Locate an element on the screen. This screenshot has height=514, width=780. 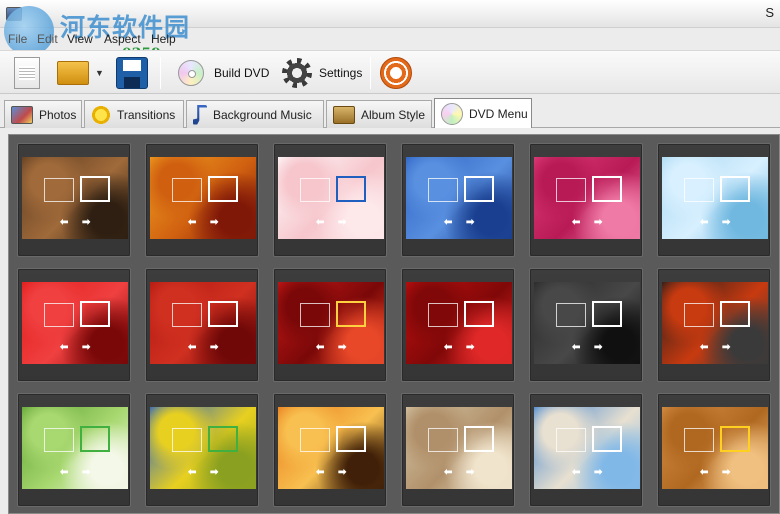
menu-bar: File Edit View Aspect Help is located at coordinates (390, 40).